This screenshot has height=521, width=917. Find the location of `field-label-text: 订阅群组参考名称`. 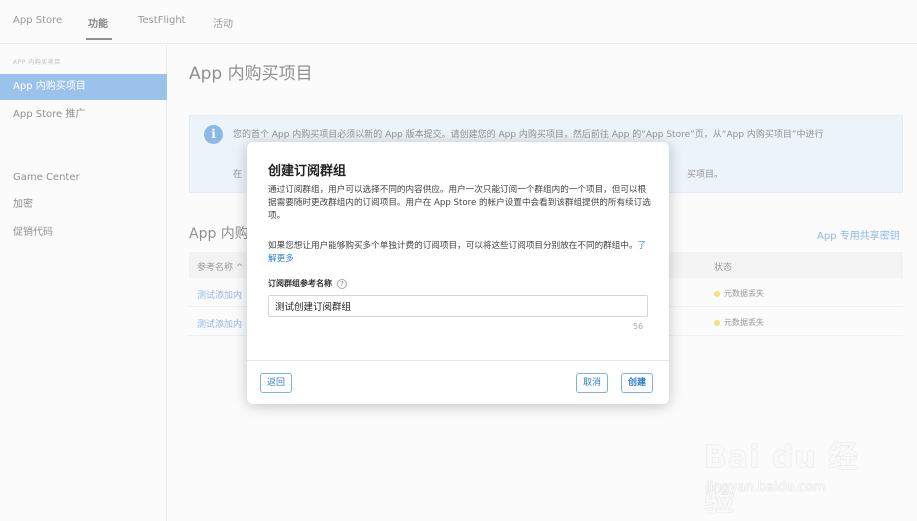

field-label-text: 订阅群组参考名称 is located at coordinates (300, 283).